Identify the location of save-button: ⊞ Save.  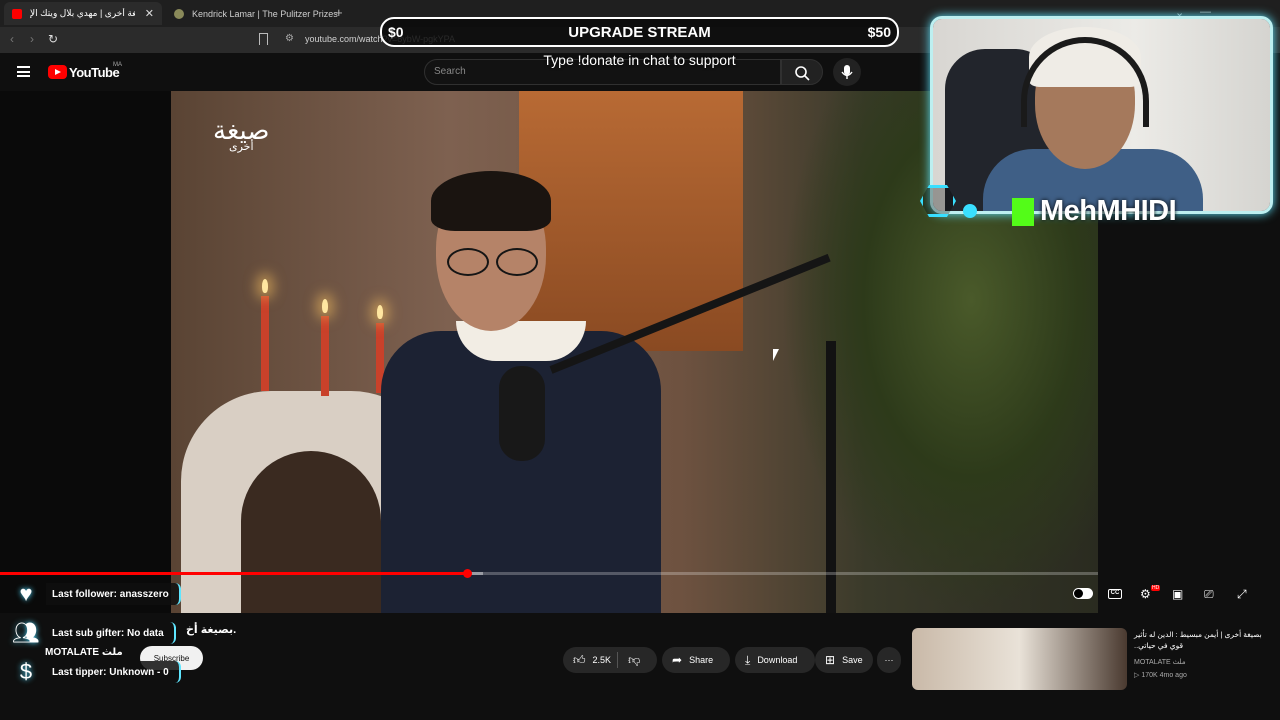
(844, 660).